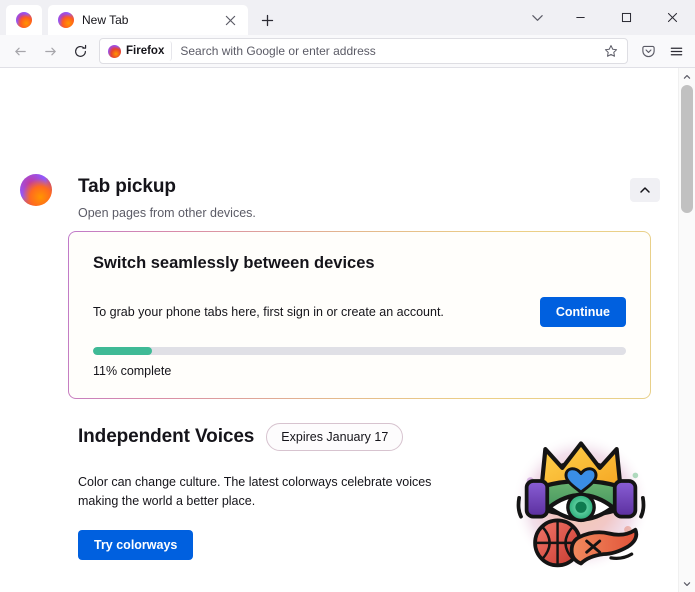  What do you see at coordinates (335, 437) in the screenshot?
I see `colorways-expiry-badge: Expires January 17` at bounding box center [335, 437].